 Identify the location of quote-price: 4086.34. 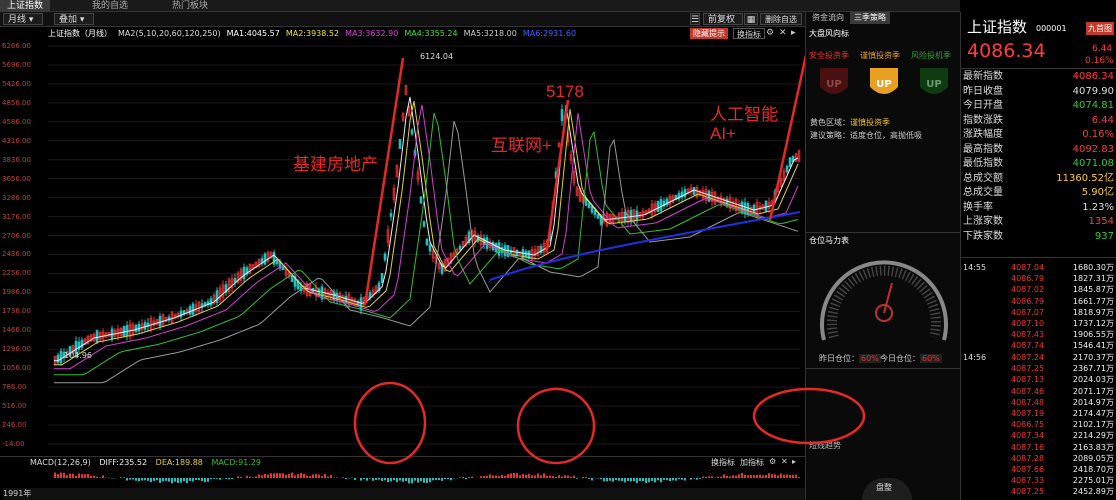
(1006, 51).